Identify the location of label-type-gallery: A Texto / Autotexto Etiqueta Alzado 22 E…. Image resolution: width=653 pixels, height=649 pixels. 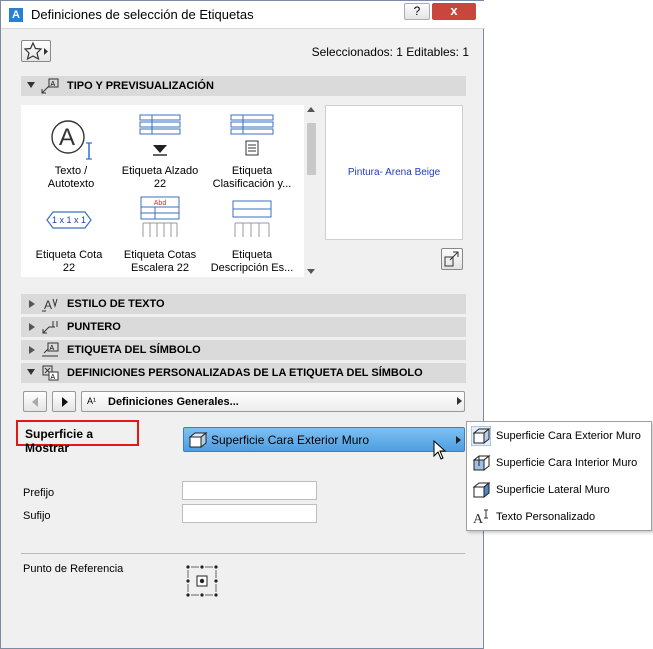
(162, 191).